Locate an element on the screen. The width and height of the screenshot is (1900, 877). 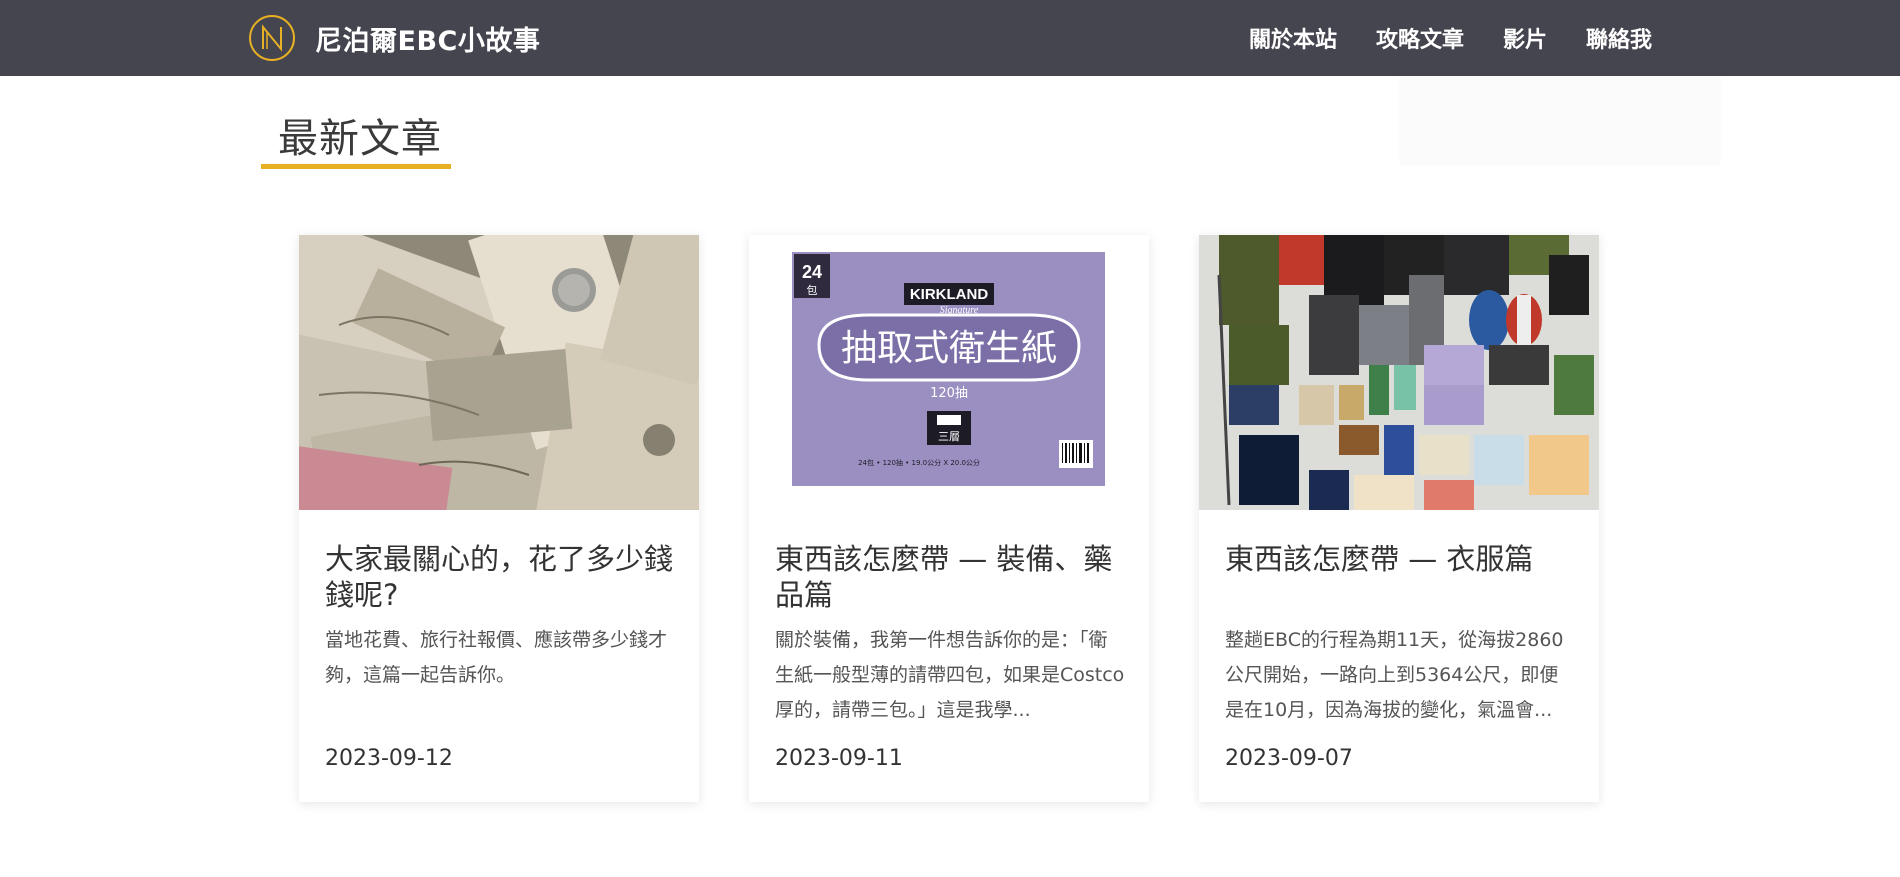
post-date: 2023-09-11 is located at coordinates (839, 758).